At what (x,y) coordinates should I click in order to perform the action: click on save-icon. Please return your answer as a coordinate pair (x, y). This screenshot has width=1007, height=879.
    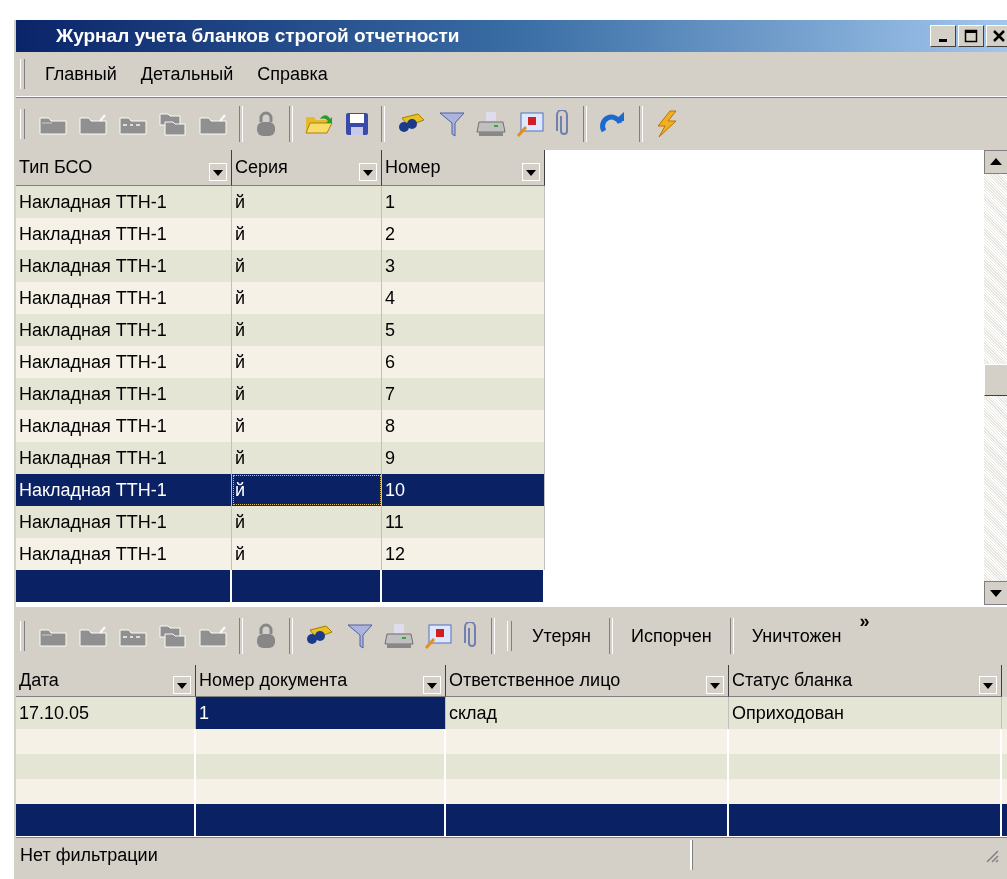
    Looking at the image, I should click on (357, 124).